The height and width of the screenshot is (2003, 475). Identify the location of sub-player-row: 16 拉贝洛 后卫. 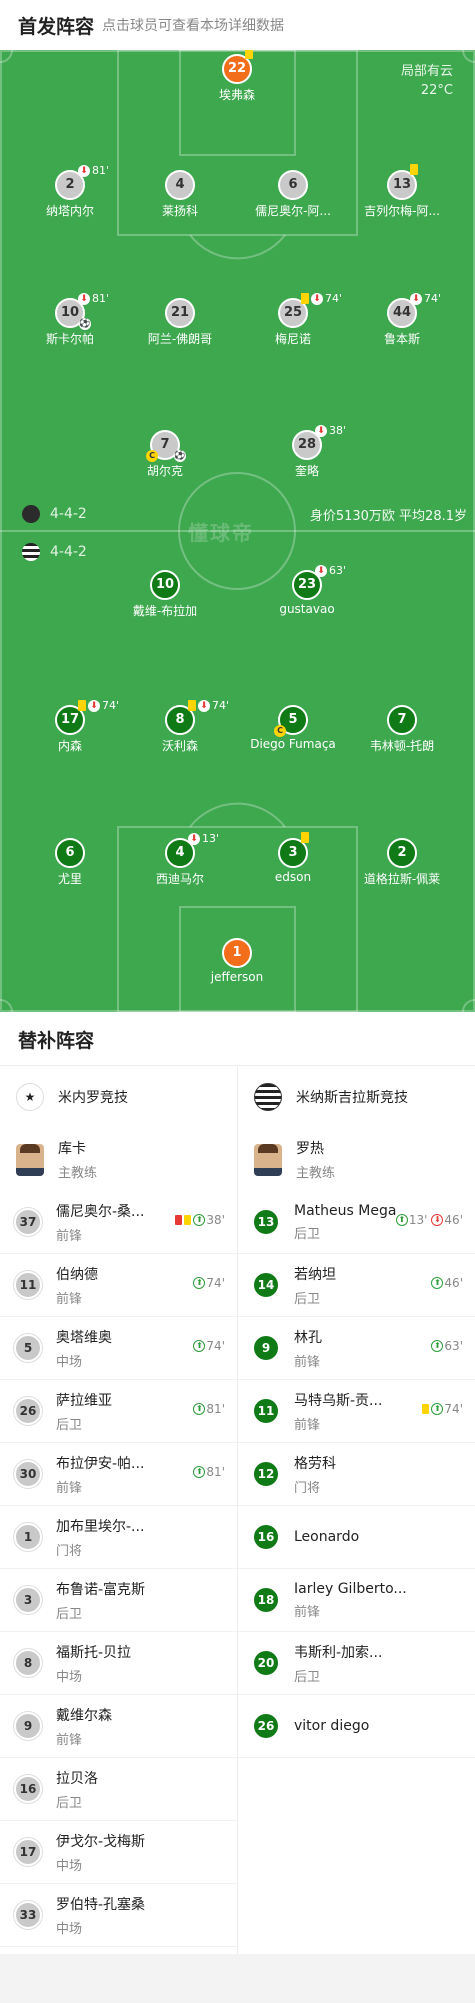
(118, 1789).